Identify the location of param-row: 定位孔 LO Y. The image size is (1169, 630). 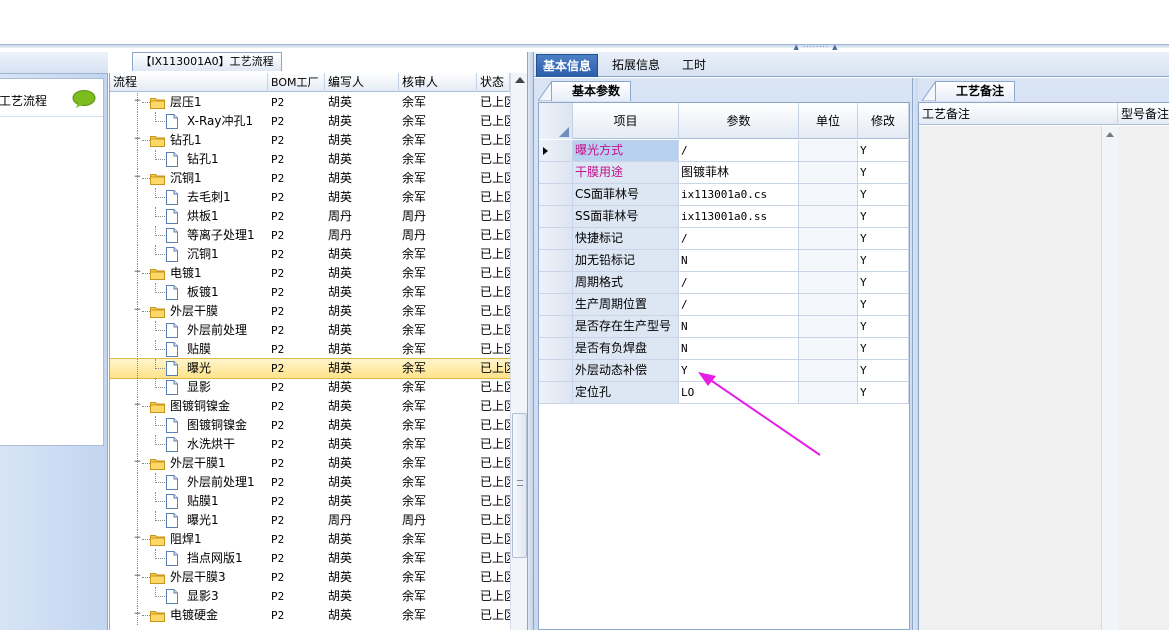
(724, 393).